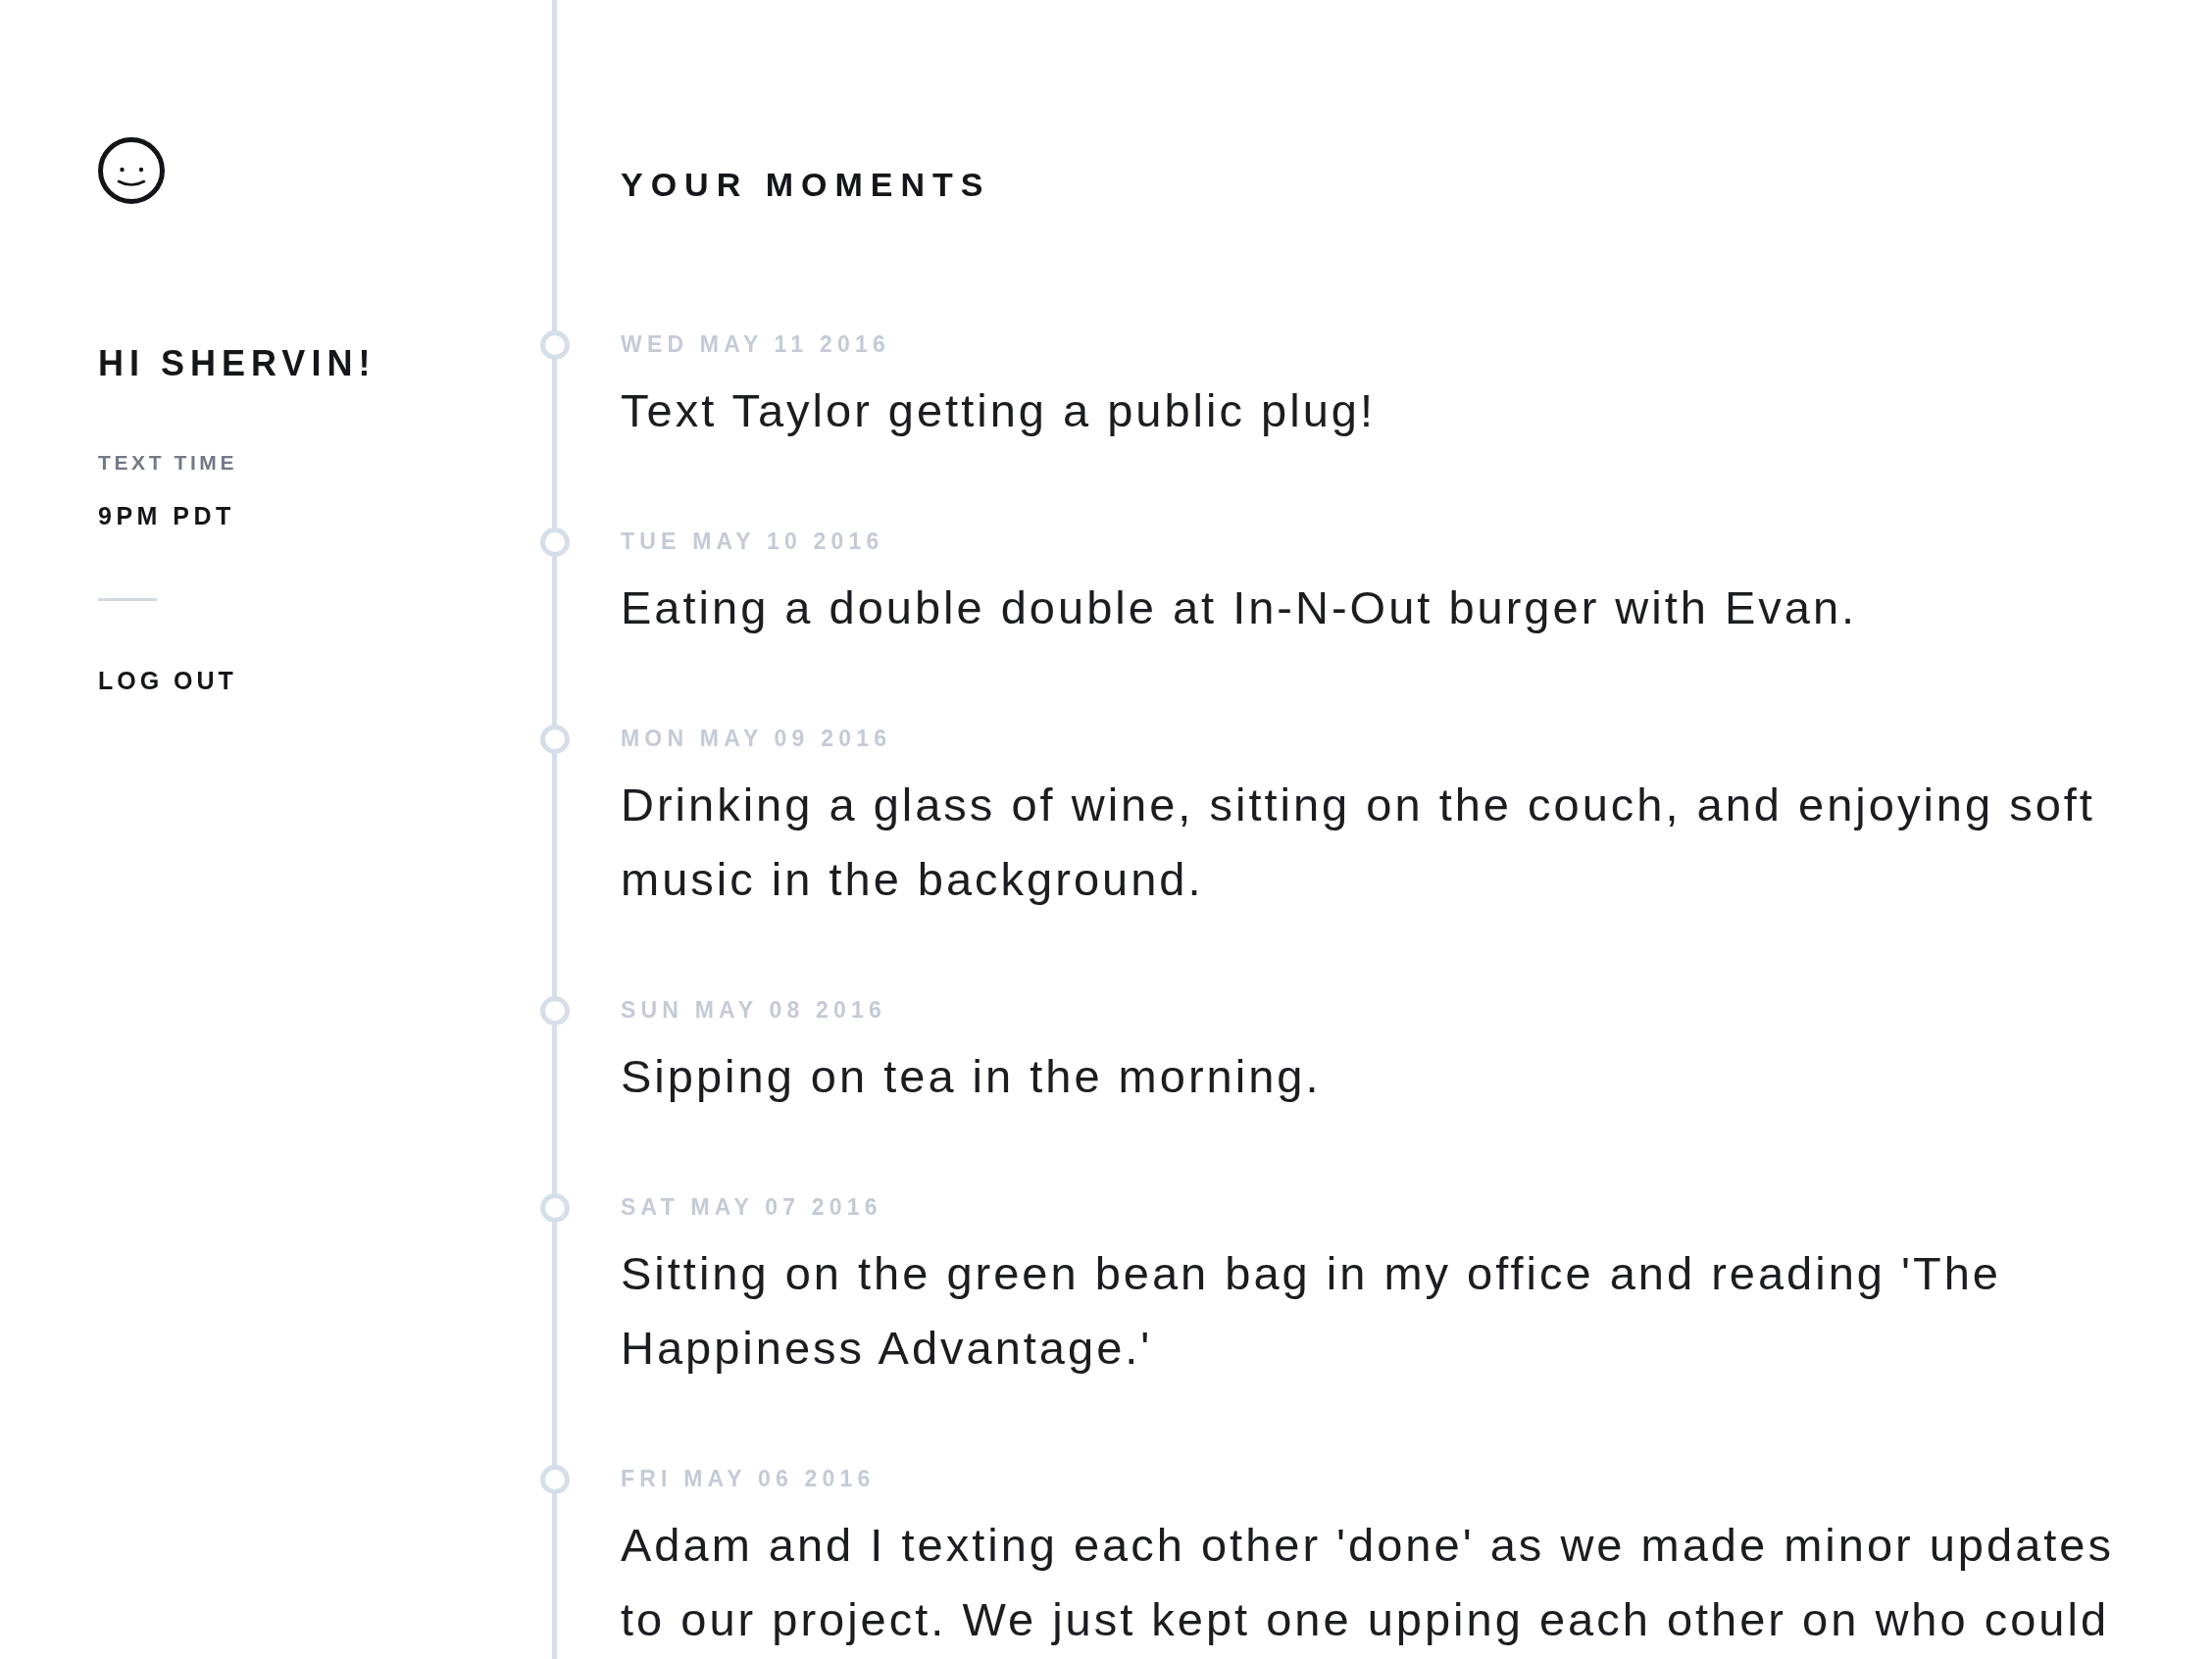 The height and width of the screenshot is (1659, 2212). Describe the element at coordinates (168, 462) in the screenshot. I see `text-time-label: TEXT TIME` at that location.